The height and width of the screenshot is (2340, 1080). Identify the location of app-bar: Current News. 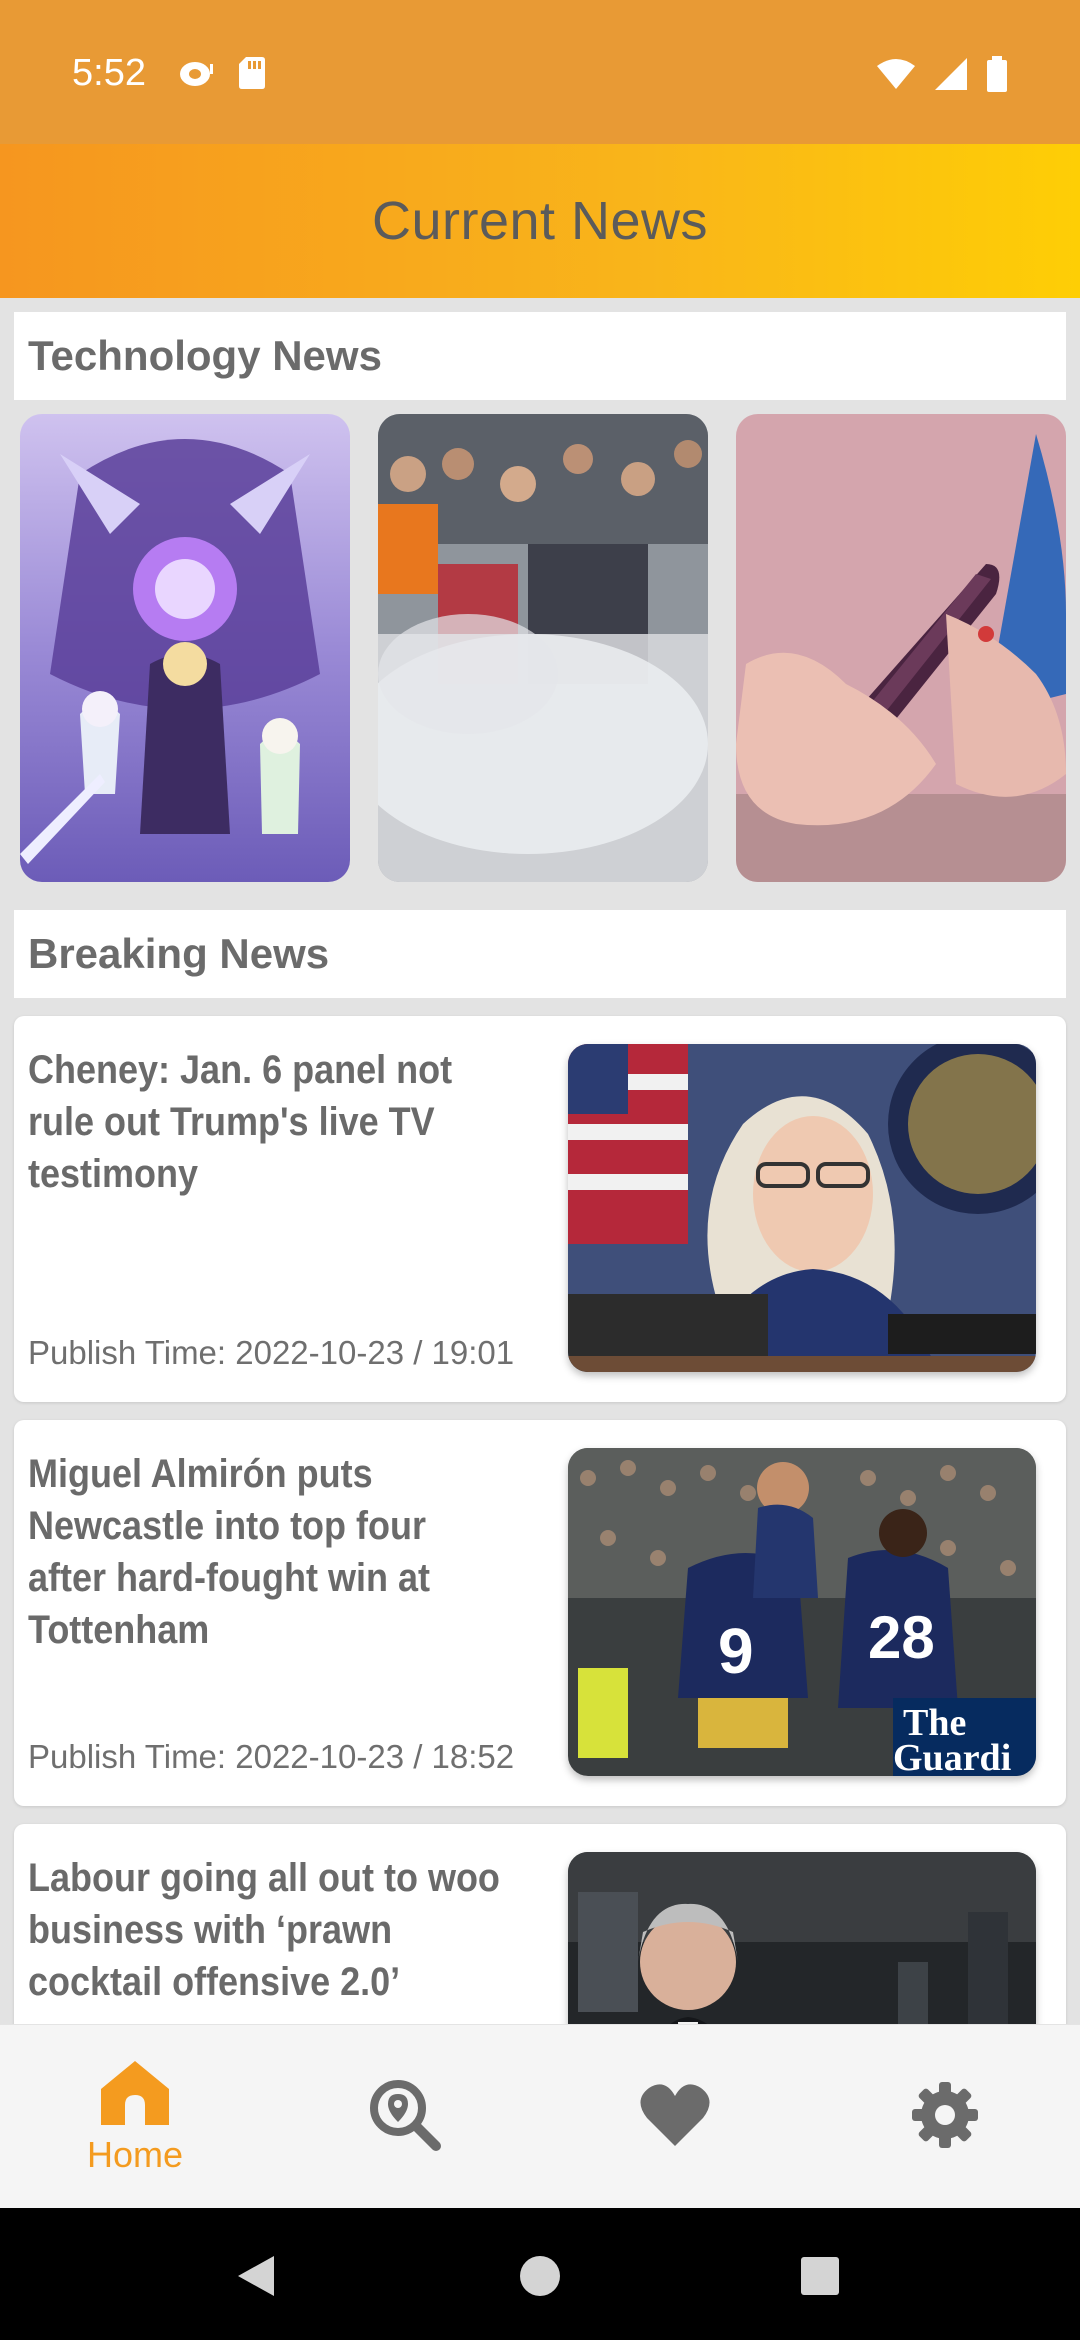
(540, 221).